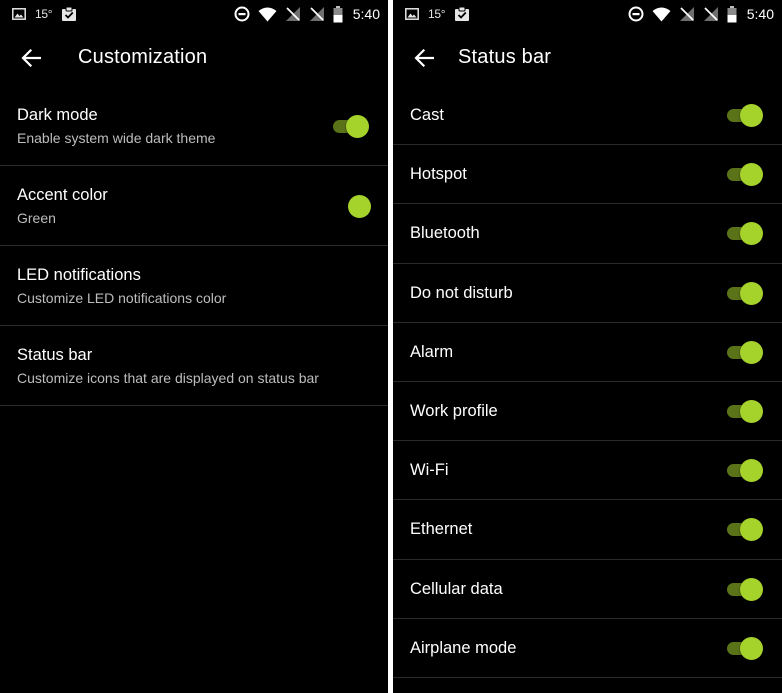 The height and width of the screenshot is (693, 782). I want to click on accent-color-item: Accent color Green, so click(194, 206).